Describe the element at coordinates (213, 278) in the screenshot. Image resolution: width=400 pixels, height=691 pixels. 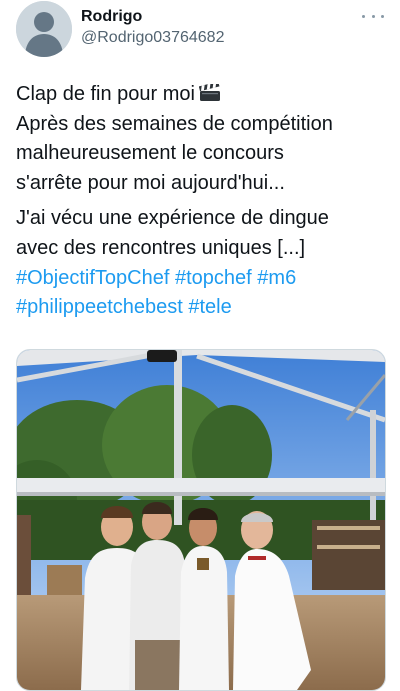
I see `hashtag-topchef: #topchef` at that location.